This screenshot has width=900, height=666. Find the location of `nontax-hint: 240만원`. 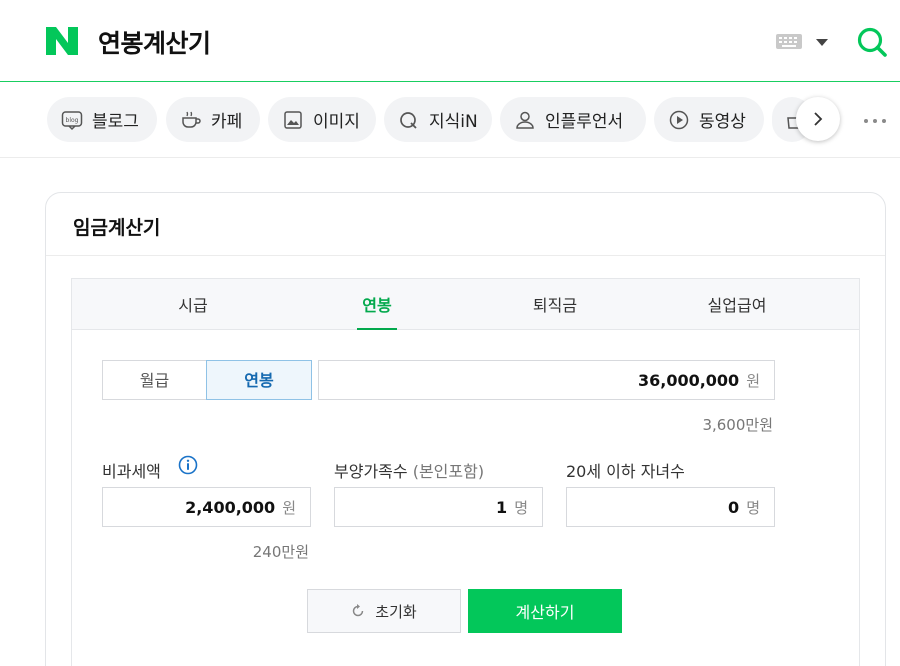

nontax-hint: 240만원 is located at coordinates (280, 552).